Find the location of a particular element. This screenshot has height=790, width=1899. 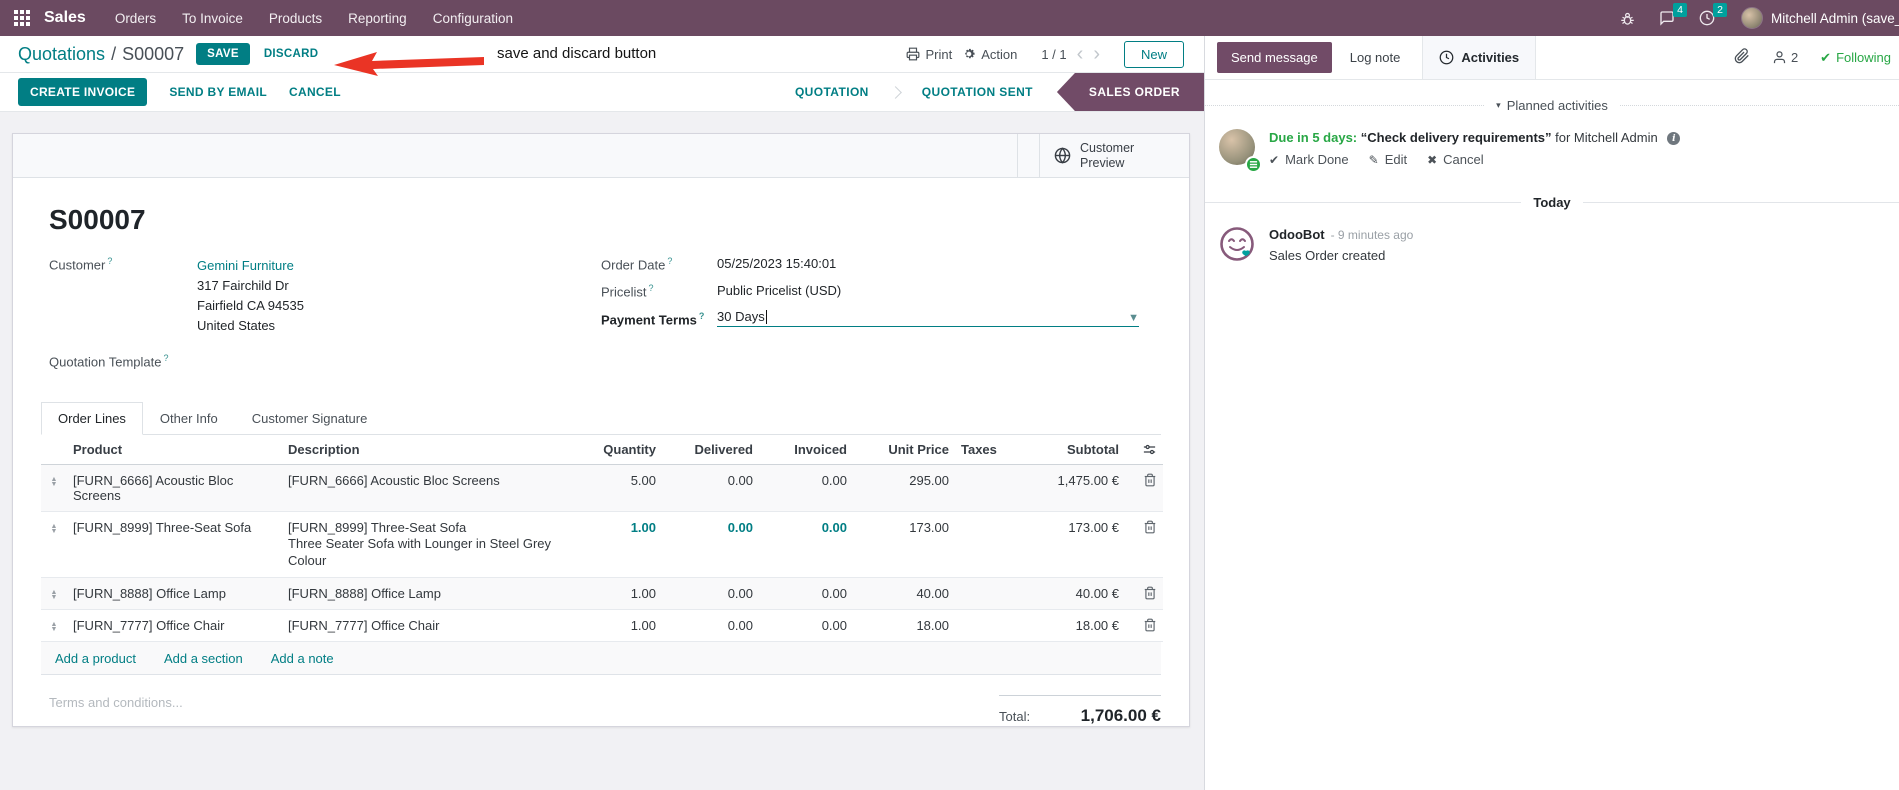

menu-to-invoice: To Invoice is located at coordinates (212, 18).